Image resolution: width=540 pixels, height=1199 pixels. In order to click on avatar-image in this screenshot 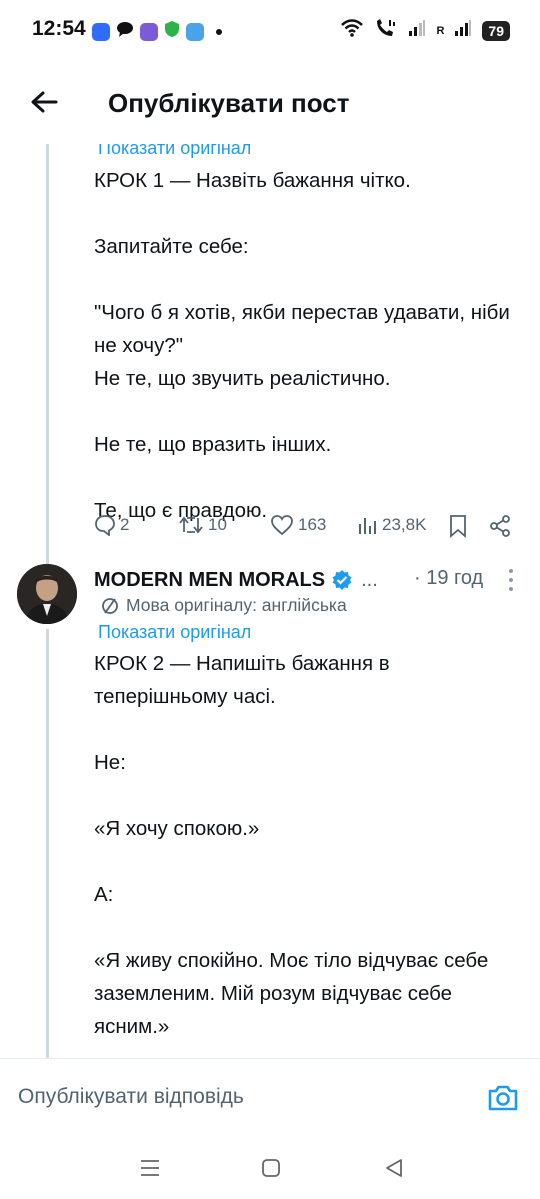, I will do `click(47, 594)`.